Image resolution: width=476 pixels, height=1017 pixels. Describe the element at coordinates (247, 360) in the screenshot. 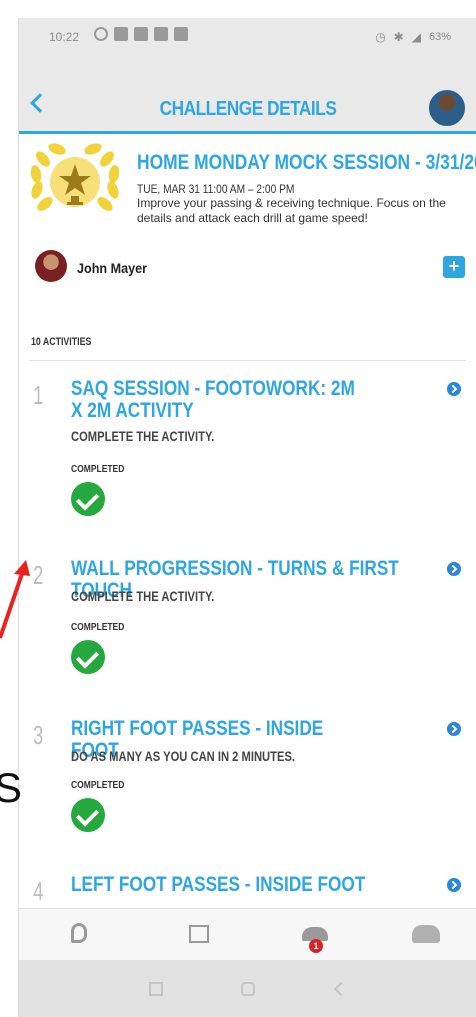

I see `divider` at that location.